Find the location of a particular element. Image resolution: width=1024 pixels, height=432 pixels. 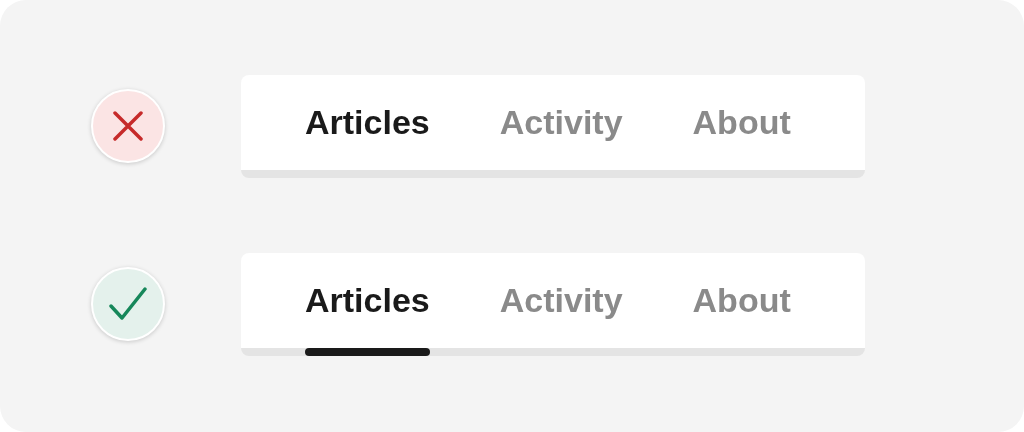

checkmark-icon is located at coordinates (128, 304).